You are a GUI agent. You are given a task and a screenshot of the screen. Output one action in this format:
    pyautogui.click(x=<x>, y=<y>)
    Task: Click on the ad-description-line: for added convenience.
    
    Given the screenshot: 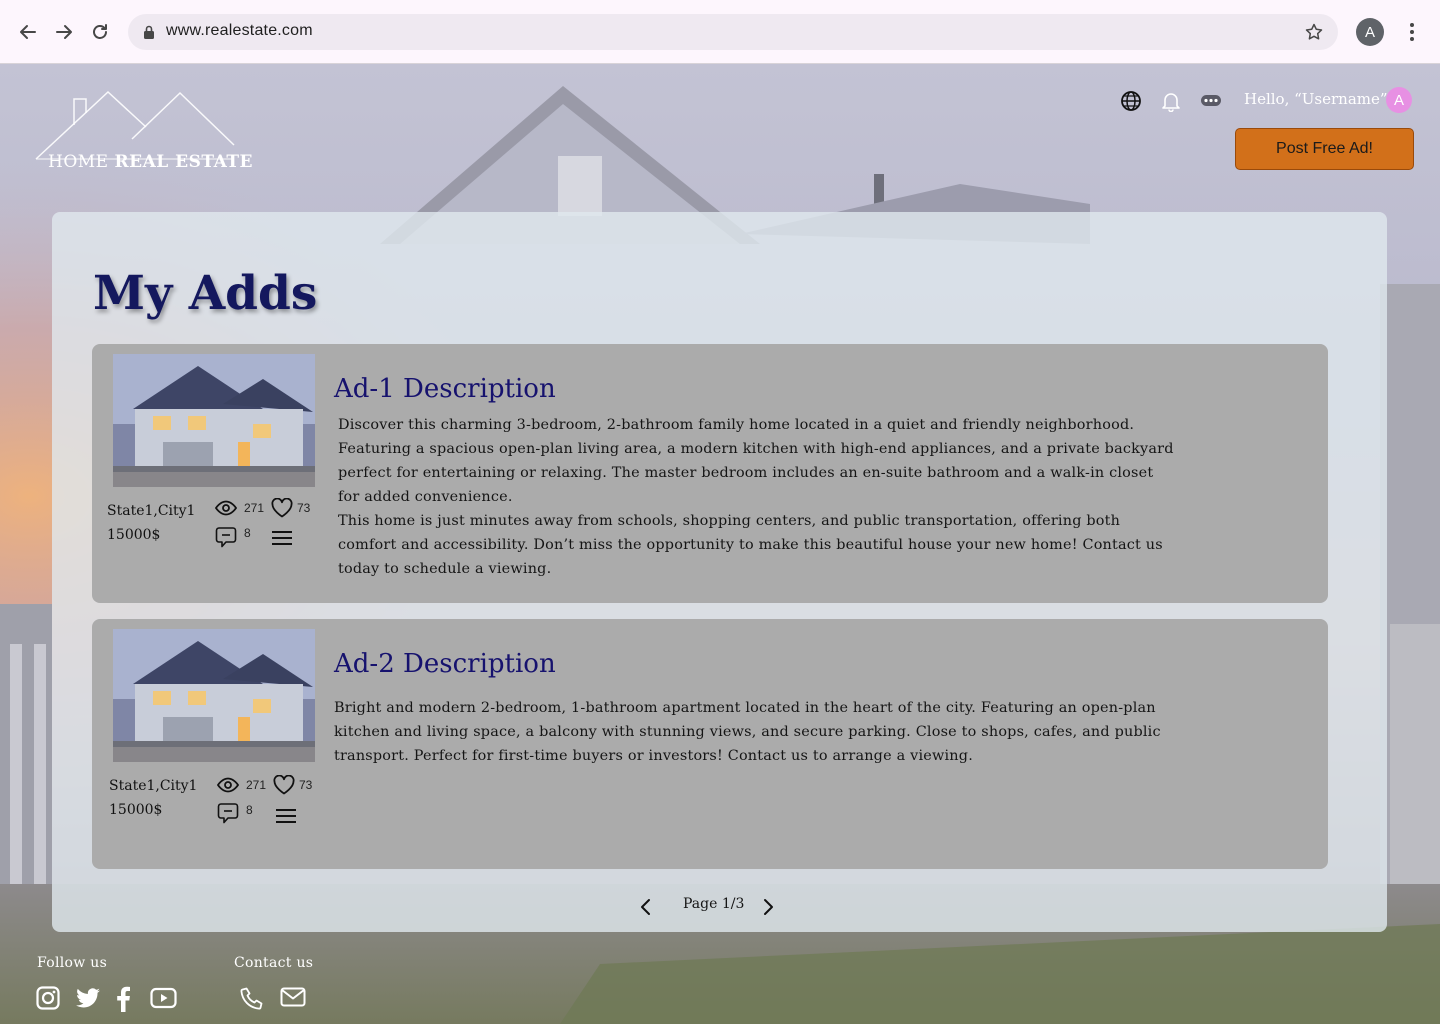 What is the action you would take?
    pyautogui.click(x=425, y=497)
    